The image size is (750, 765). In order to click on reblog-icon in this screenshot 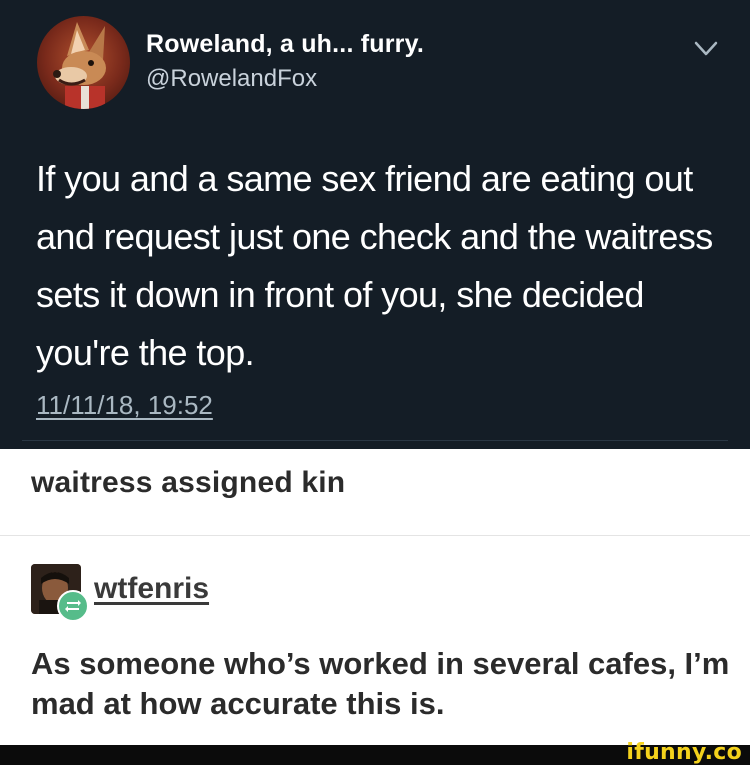, I will do `click(73, 606)`.